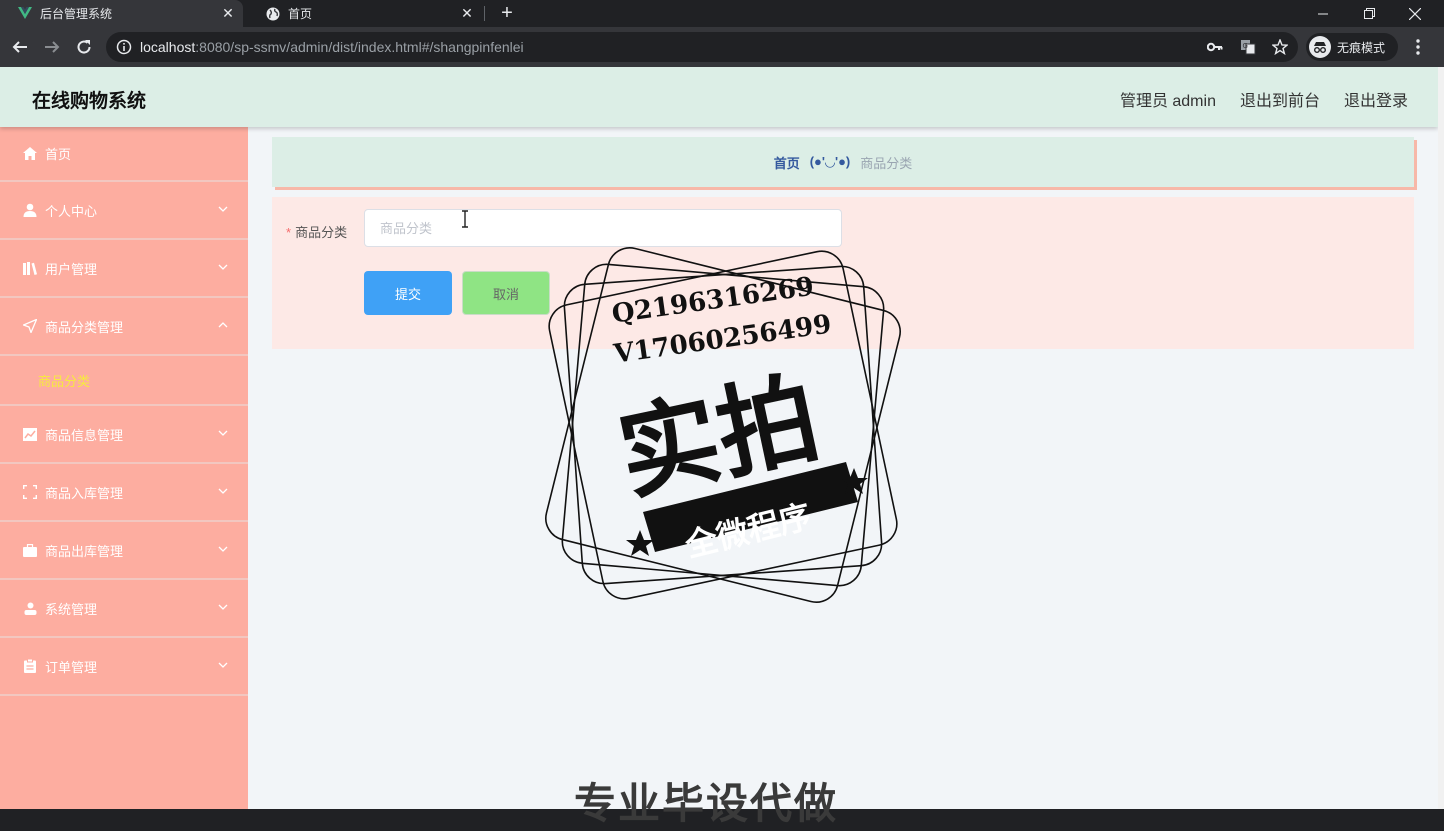  Describe the element at coordinates (124, 609) in the screenshot. I see `sidebar-item-system: 系统管理` at that location.